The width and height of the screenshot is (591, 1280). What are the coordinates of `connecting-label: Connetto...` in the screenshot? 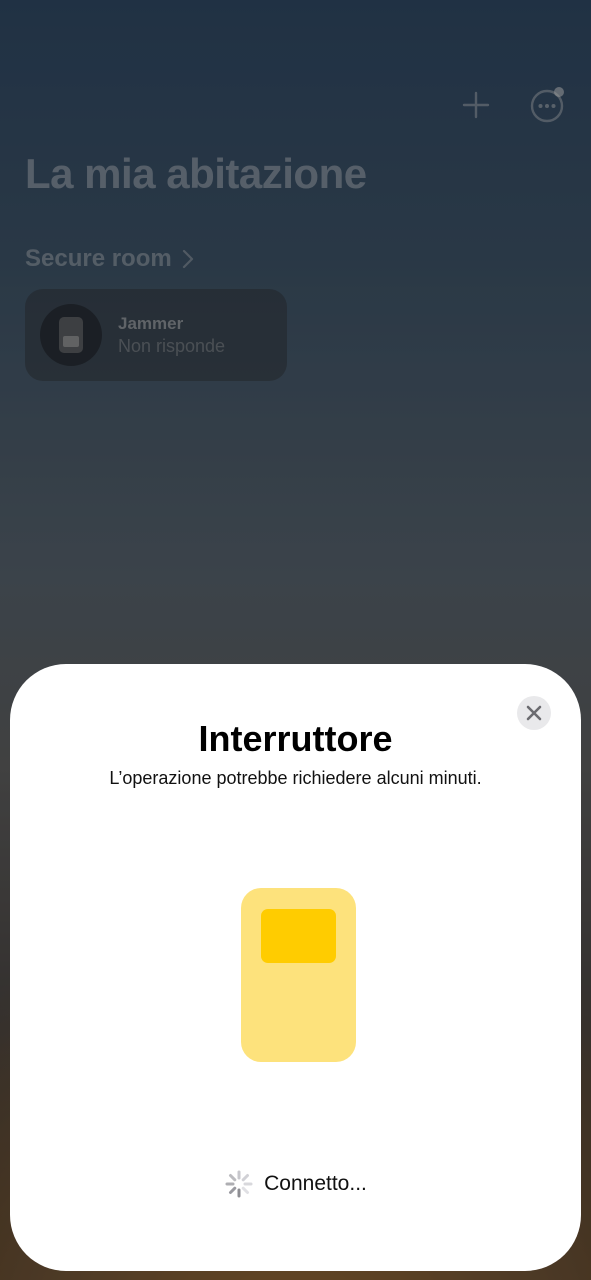 It's located at (315, 1183).